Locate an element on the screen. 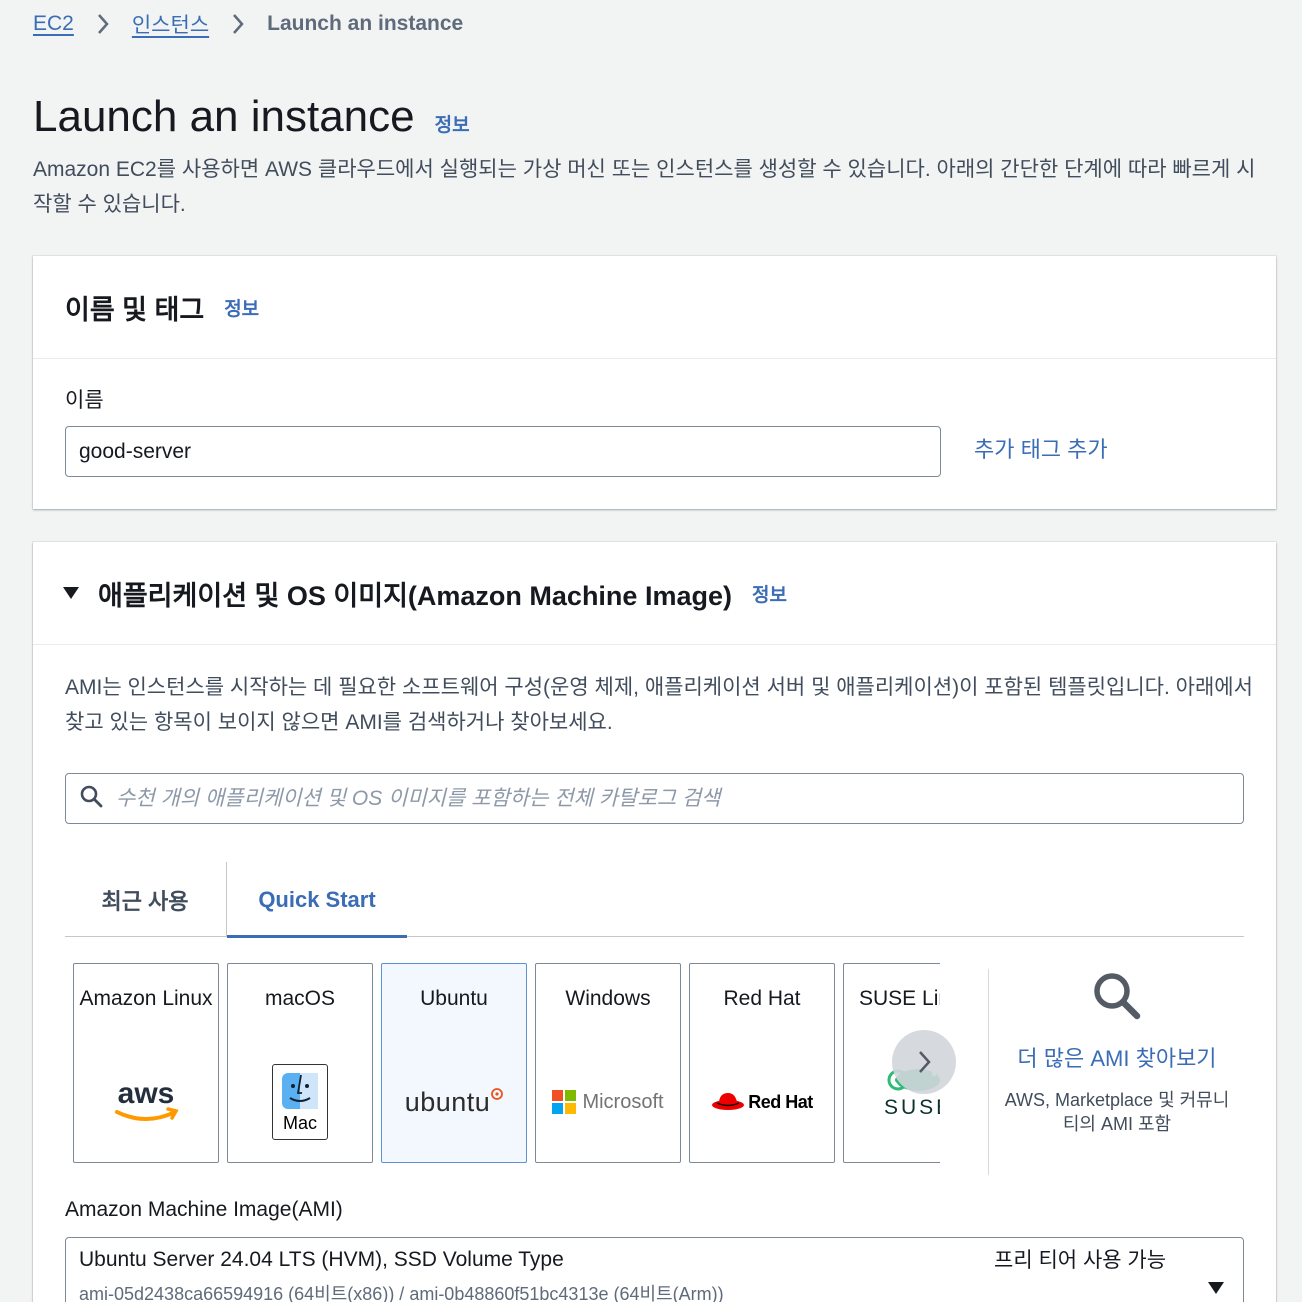 The image size is (1302, 1302). os-card-ubuntu: Ubuntu ubuntu is located at coordinates (454, 1063).